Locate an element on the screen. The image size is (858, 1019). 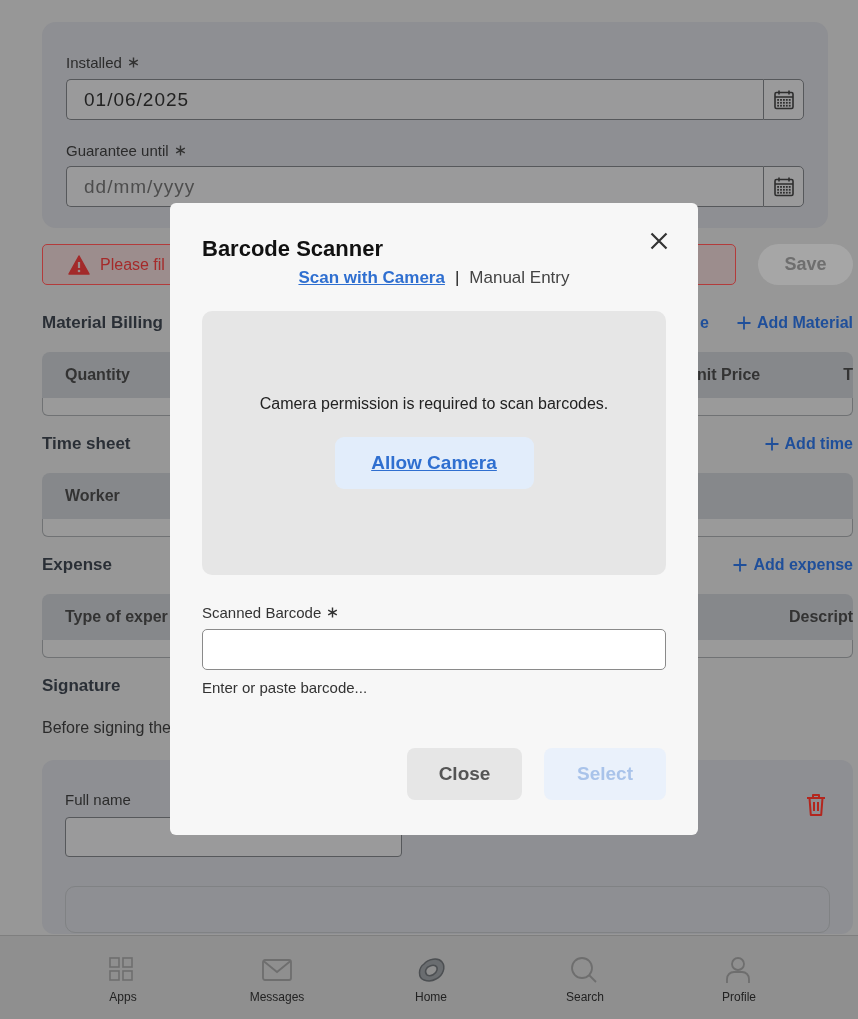
close-button is located at coordinates (659, 241).